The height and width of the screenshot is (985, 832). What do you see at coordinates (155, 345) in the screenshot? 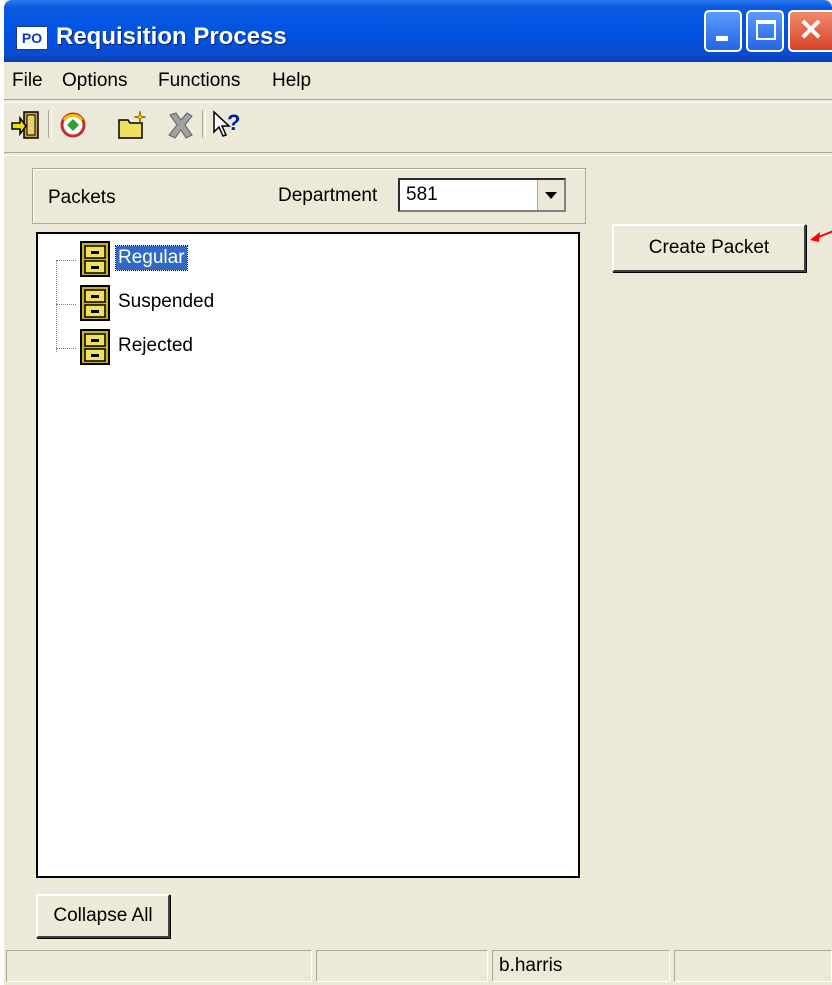
I see `tree-item-label: Rejected` at bounding box center [155, 345].